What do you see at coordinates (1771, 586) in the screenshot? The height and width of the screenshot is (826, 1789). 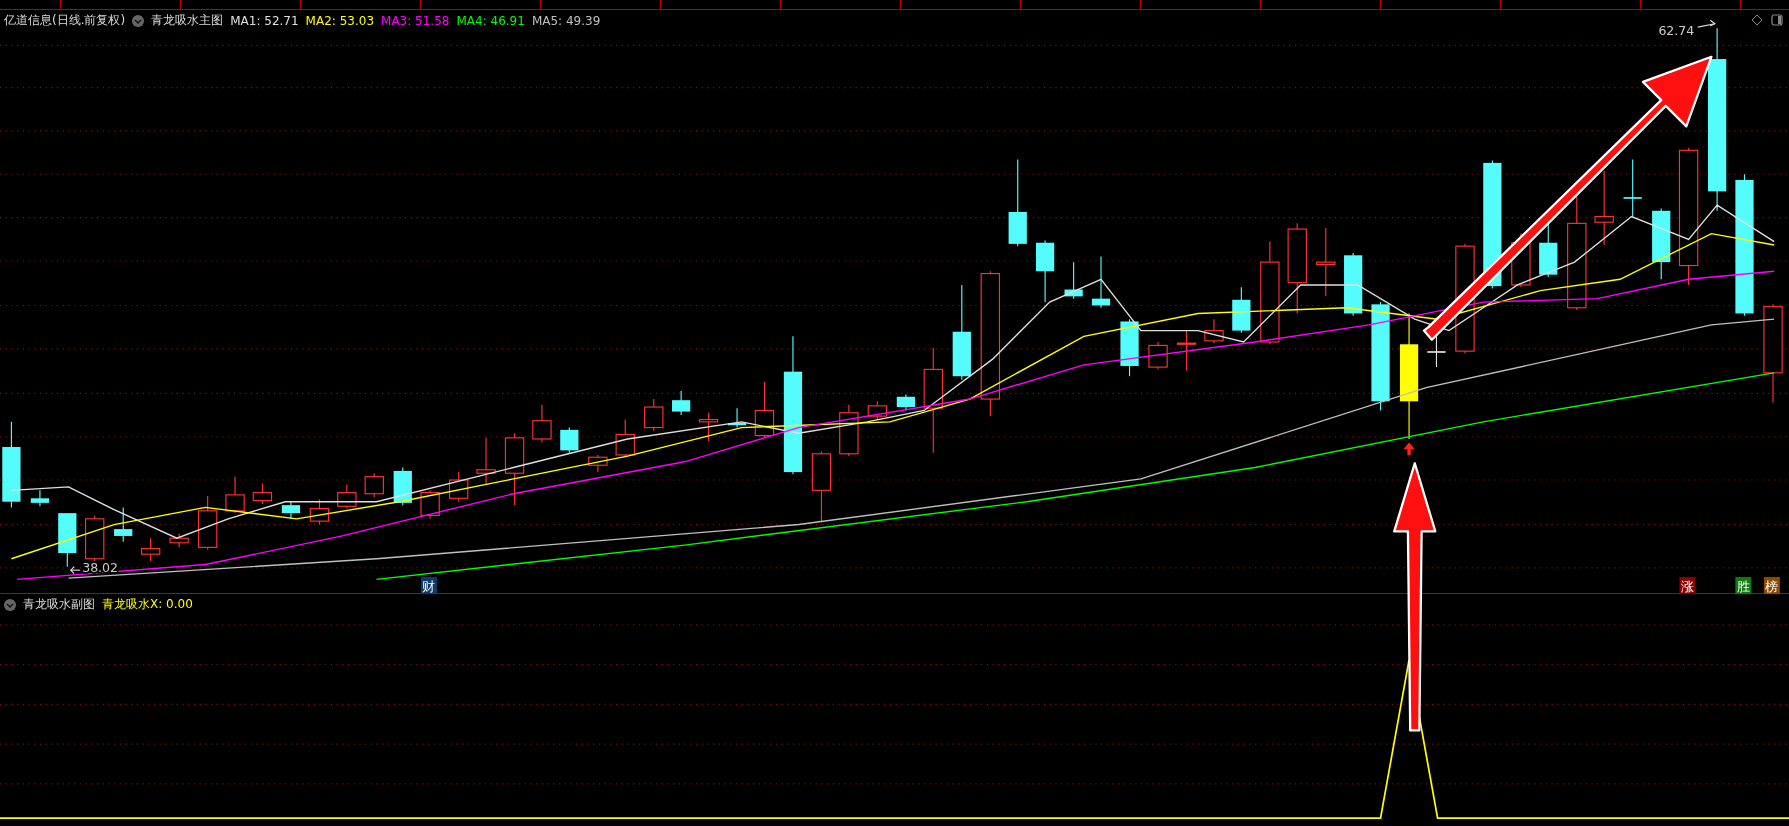 I see `marker-badge: 榜` at bounding box center [1771, 586].